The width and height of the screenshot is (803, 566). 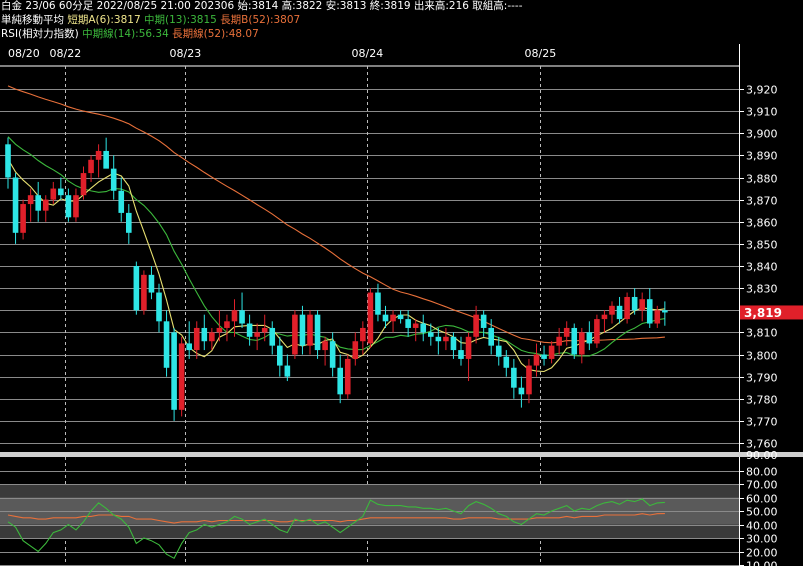 What do you see at coordinates (763, 313) in the screenshot?
I see `last-price-label: 3,819` at bounding box center [763, 313].